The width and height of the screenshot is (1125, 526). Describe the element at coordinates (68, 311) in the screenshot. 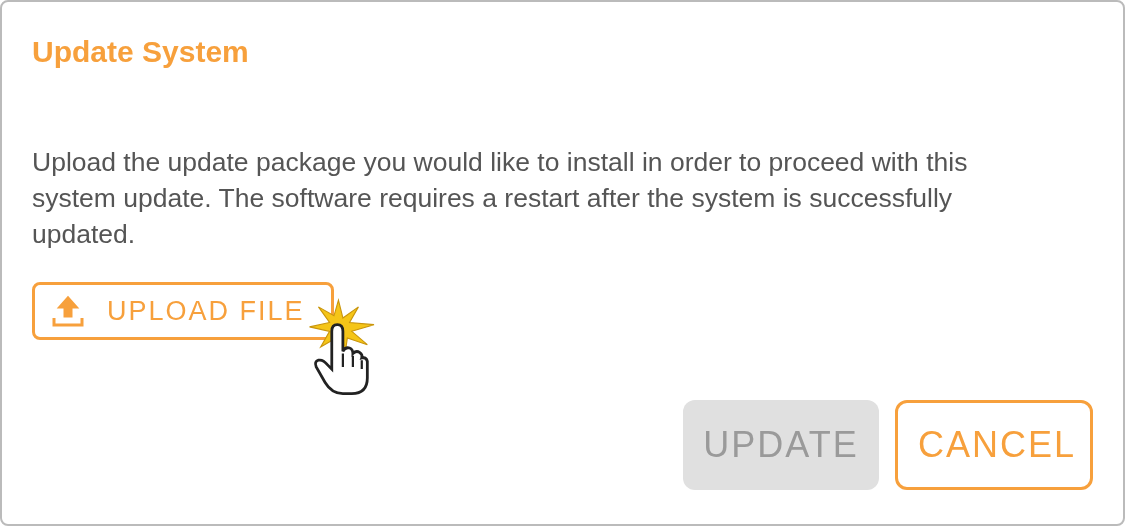

I see `upload-icon` at that location.